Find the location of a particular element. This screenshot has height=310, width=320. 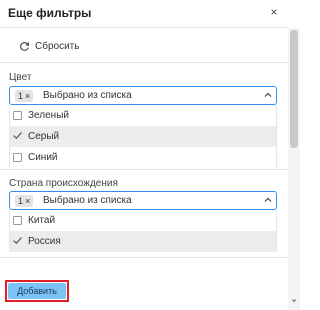

country-divider is located at coordinates (144, 257).